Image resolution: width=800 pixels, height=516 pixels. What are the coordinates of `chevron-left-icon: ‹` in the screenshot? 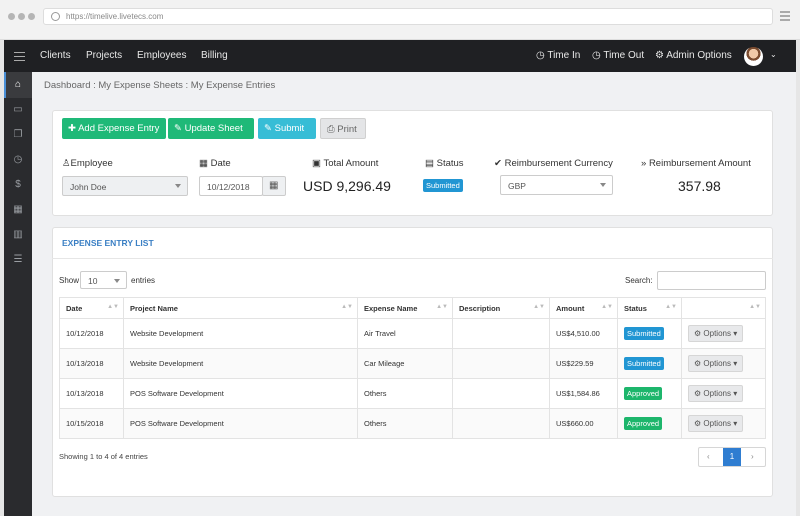 It's located at (708, 456).